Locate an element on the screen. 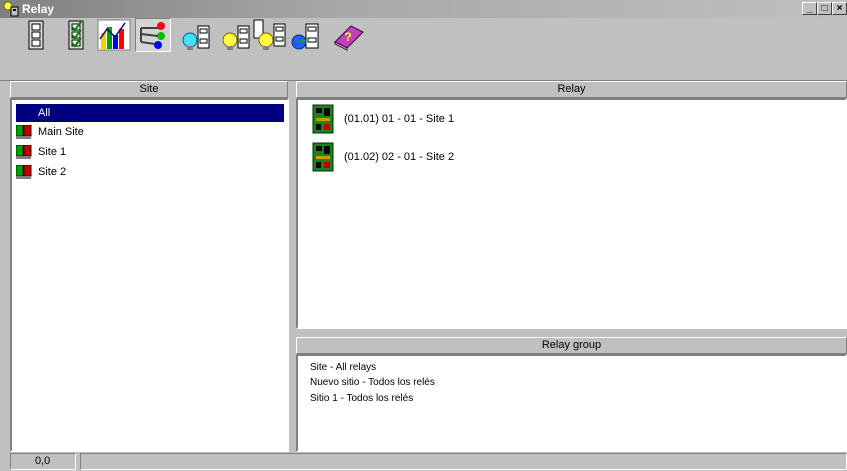 This screenshot has width=847, height=471. relay-bulb-multi-button is located at coordinates (270, 35).